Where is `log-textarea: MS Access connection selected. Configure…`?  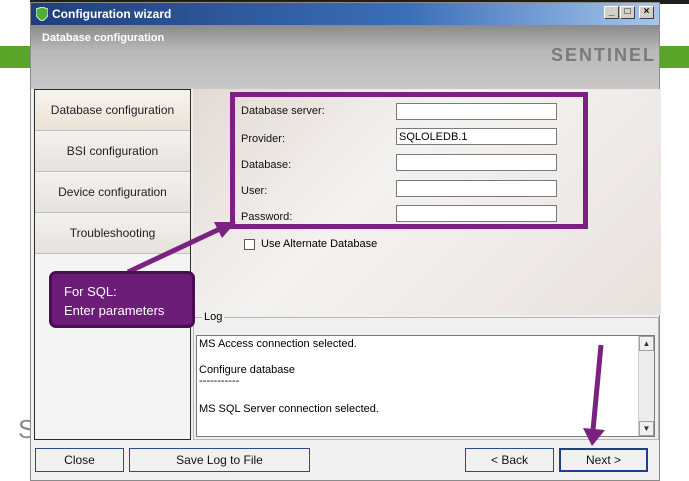 log-textarea: MS Access connection selected. Configure… is located at coordinates (425, 386).